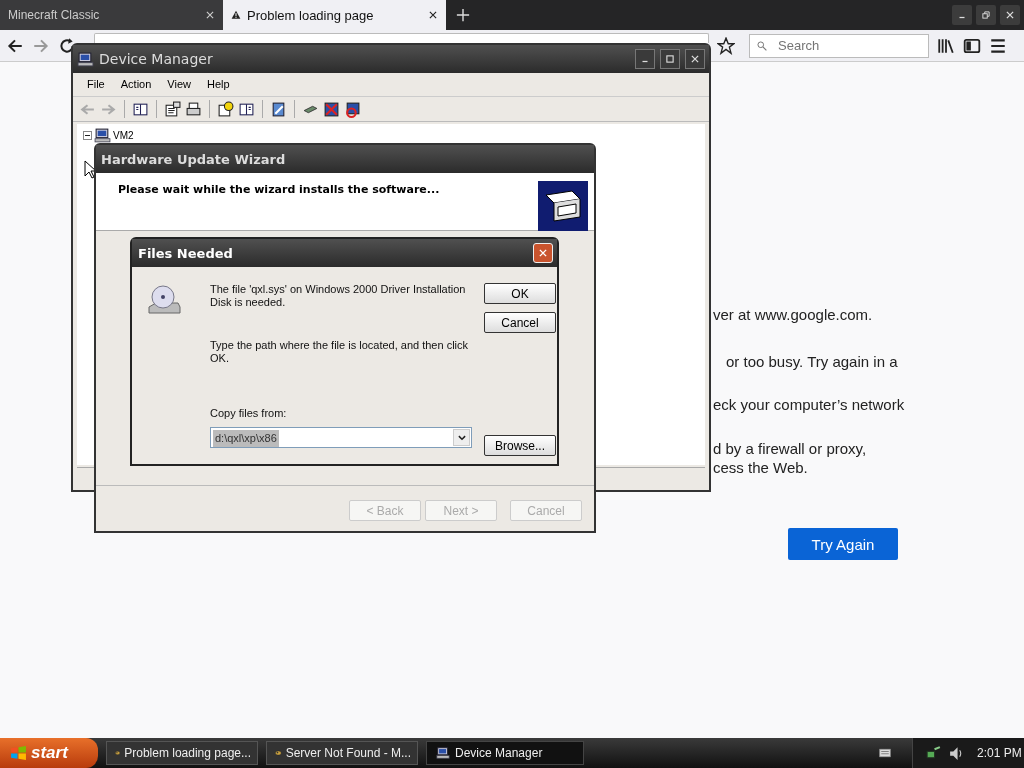 The width and height of the screenshot is (1024, 768). Describe the element at coordinates (87, 135) in the screenshot. I see `collapse-icon` at that location.